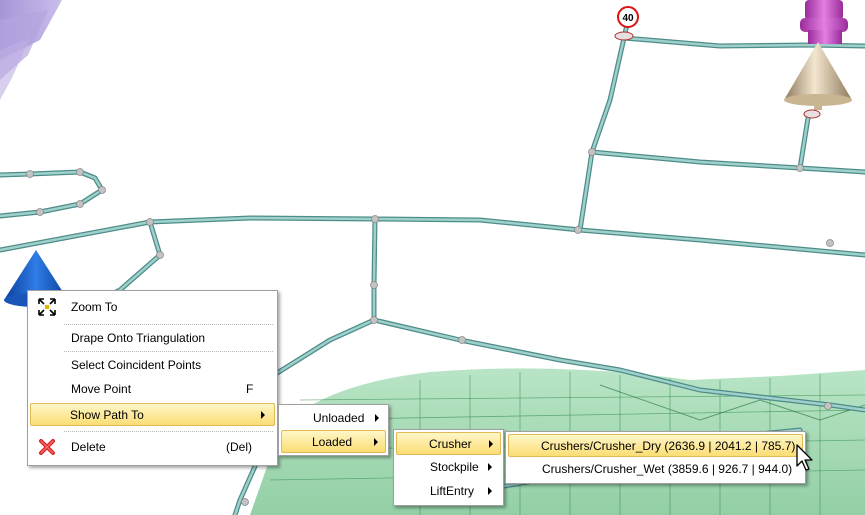 This screenshot has width=865, height=515. Describe the element at coordinates (818, 59) in the screenshot. I see `crusher-model` at that location.